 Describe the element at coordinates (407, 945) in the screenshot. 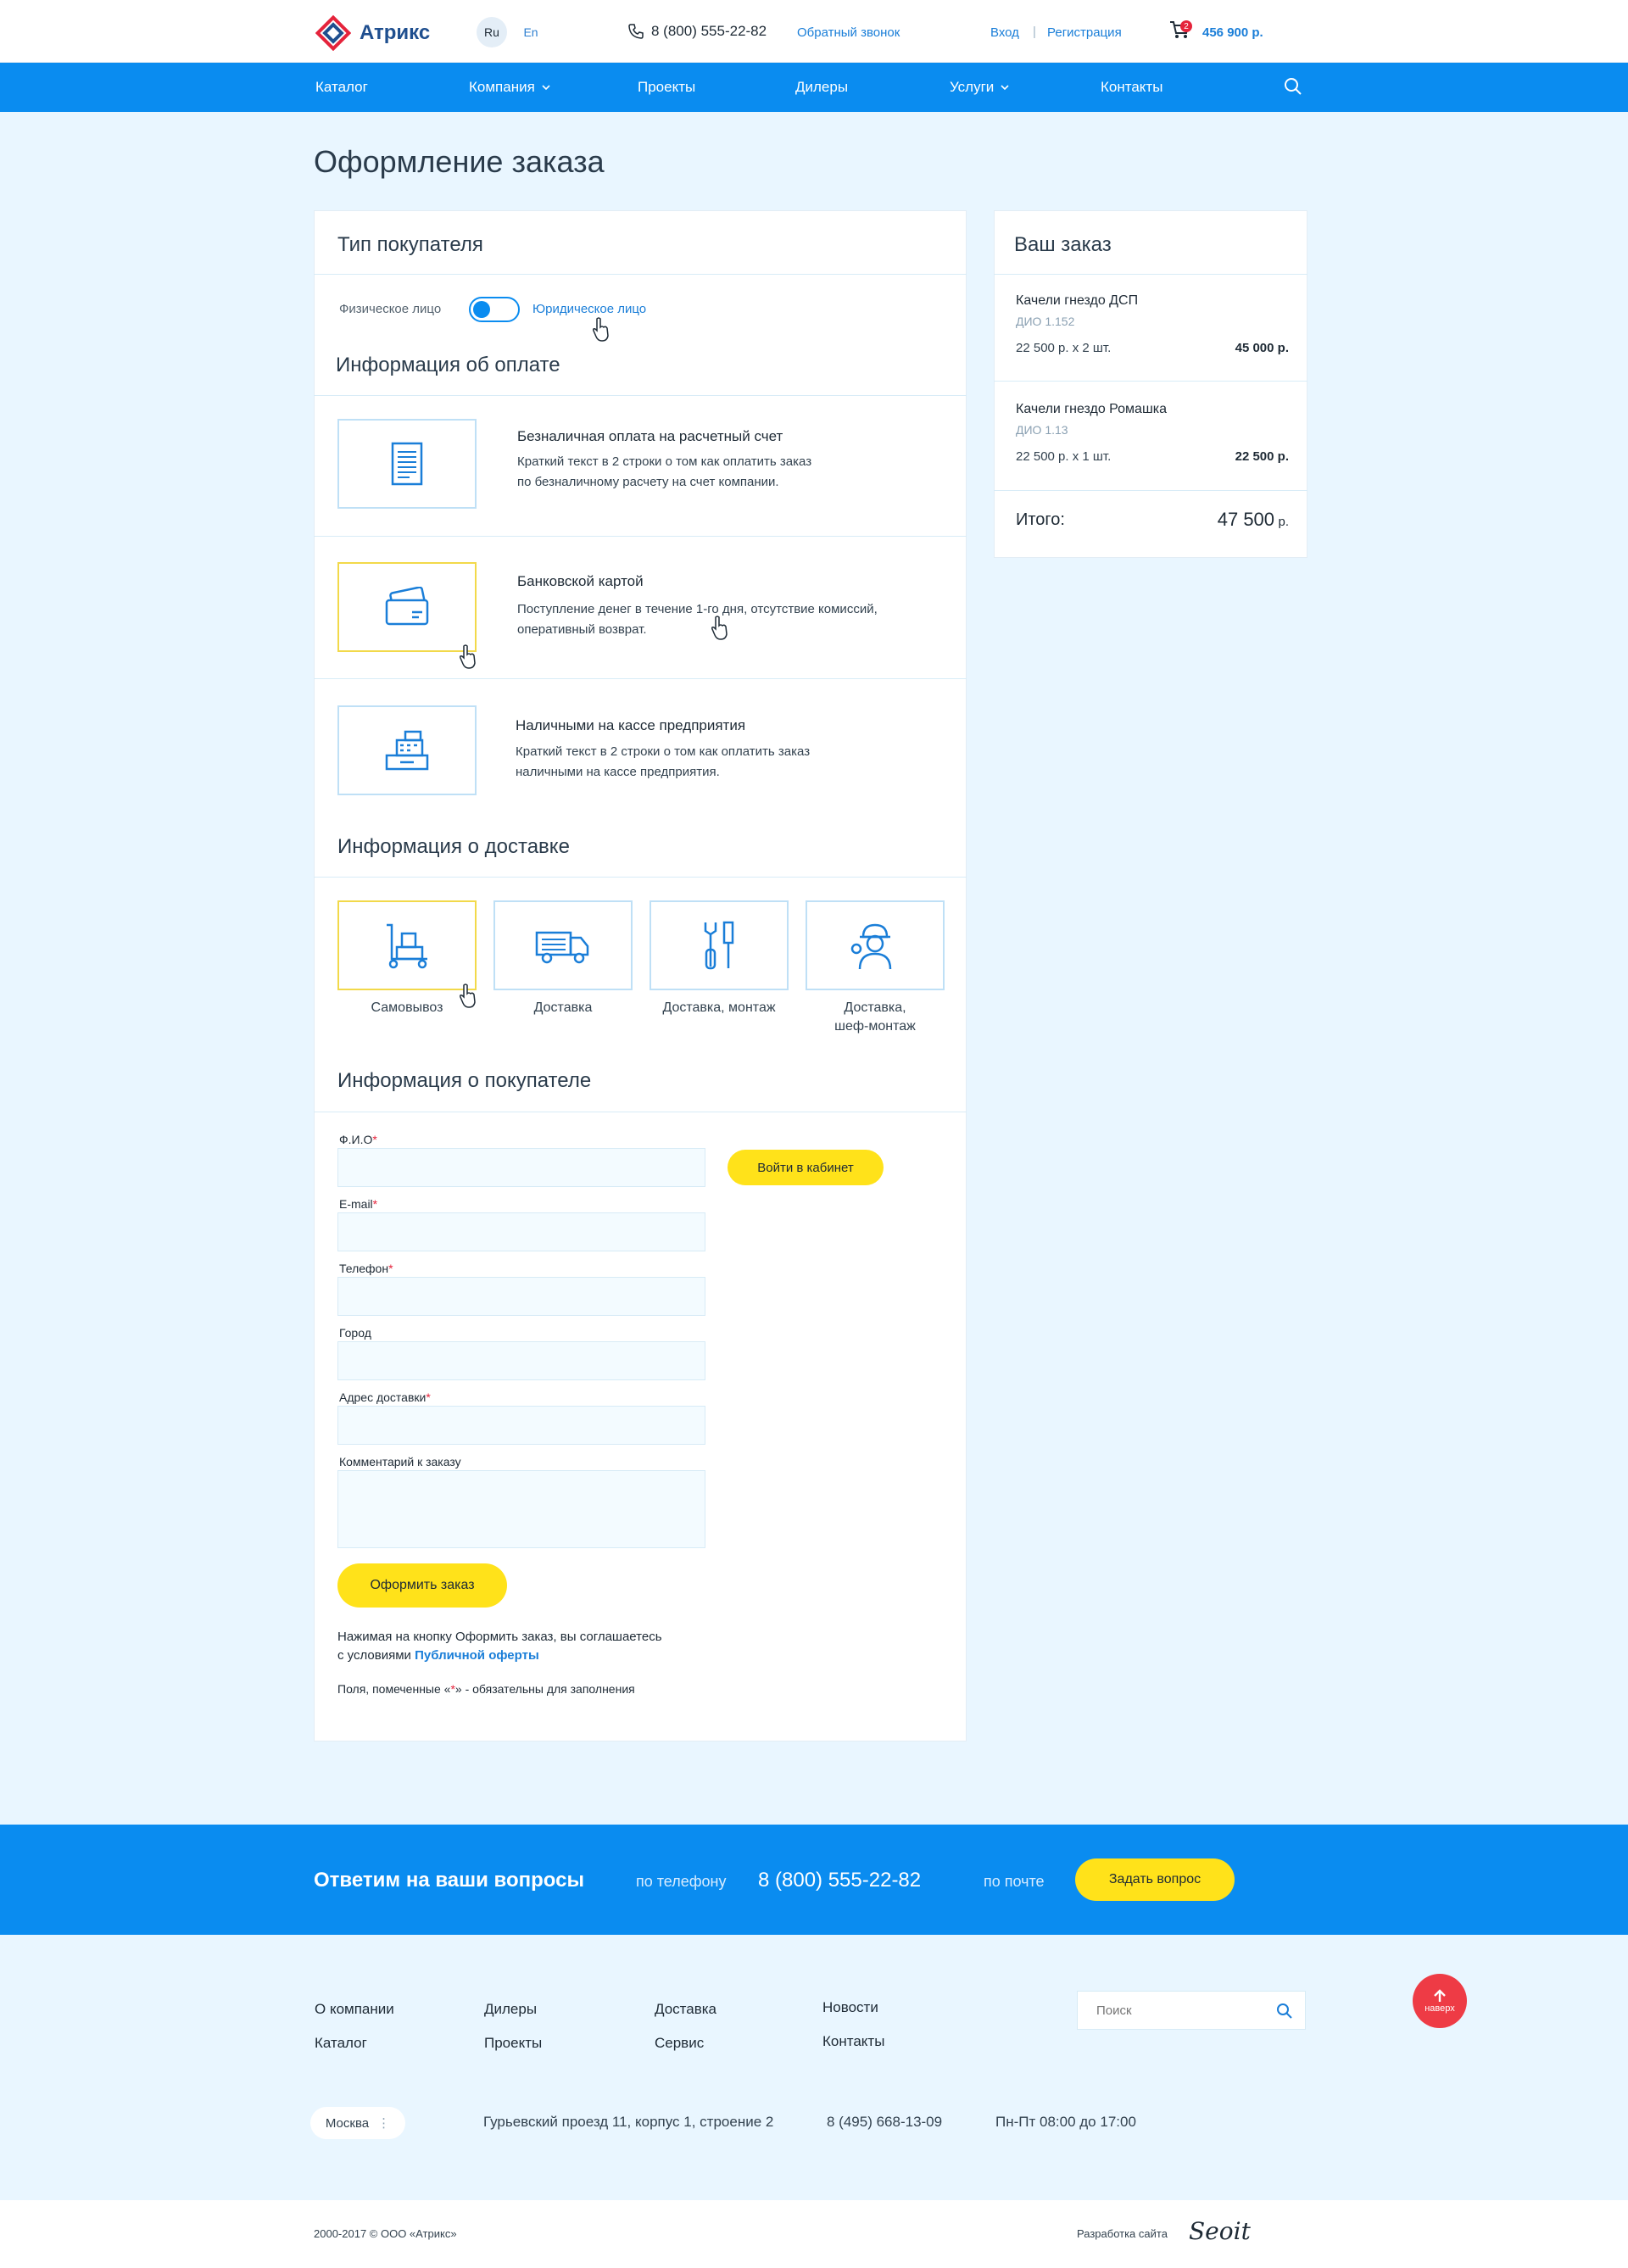

I see `delivery-option-pickup` at that location.